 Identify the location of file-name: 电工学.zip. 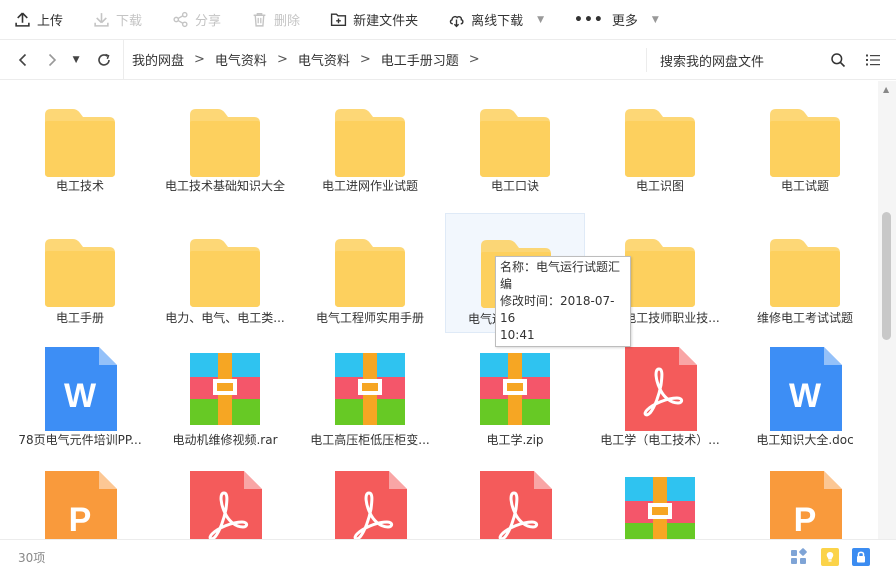
(515, 440).